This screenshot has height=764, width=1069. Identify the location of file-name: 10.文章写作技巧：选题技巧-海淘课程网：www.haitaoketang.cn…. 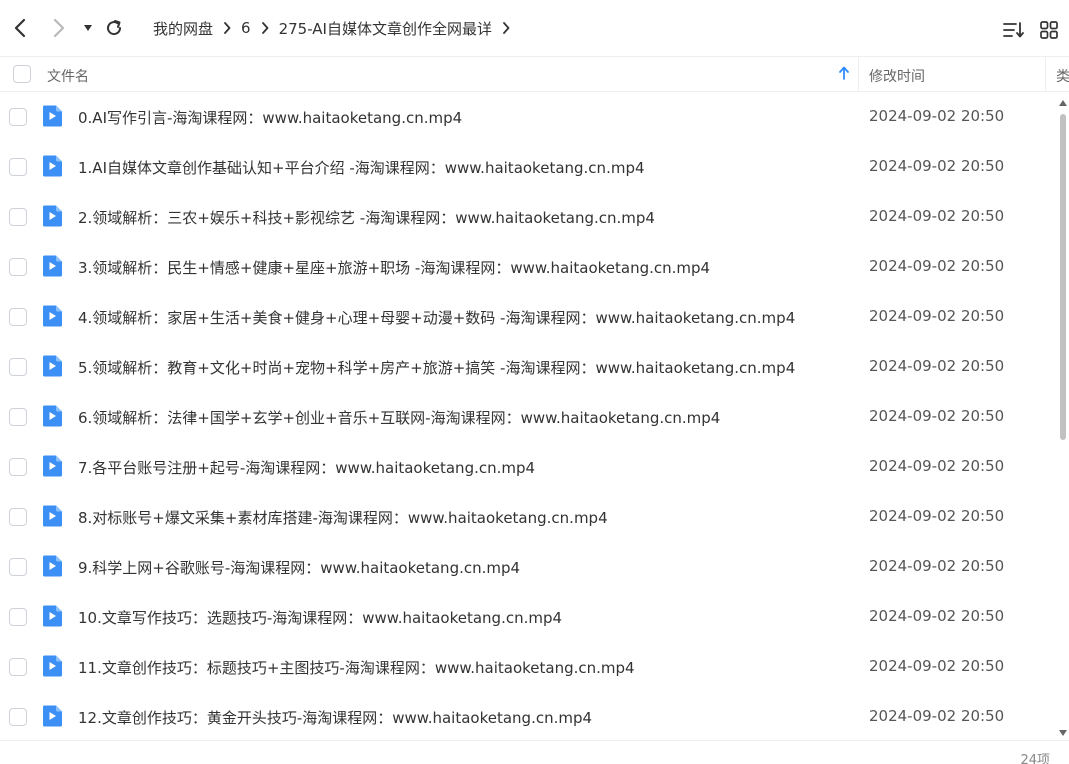
(320, 617).